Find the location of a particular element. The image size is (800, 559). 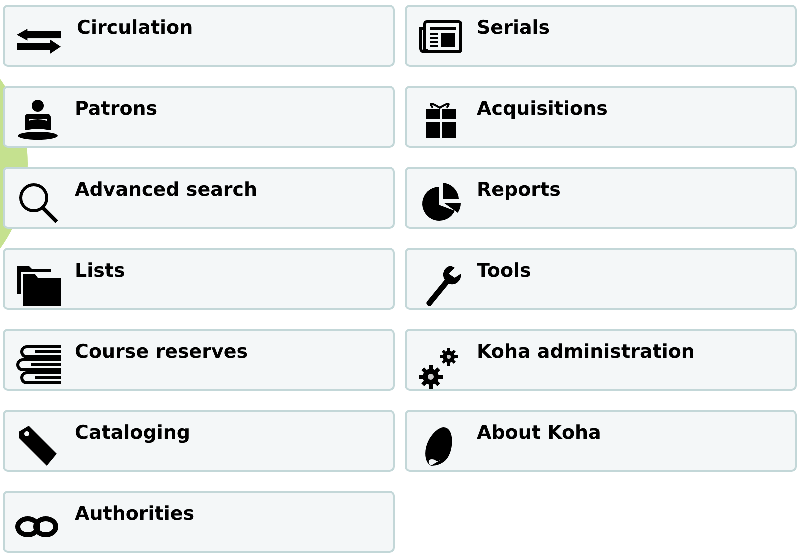

module-tile: Acquisitions is located at coordinates (601, 117).